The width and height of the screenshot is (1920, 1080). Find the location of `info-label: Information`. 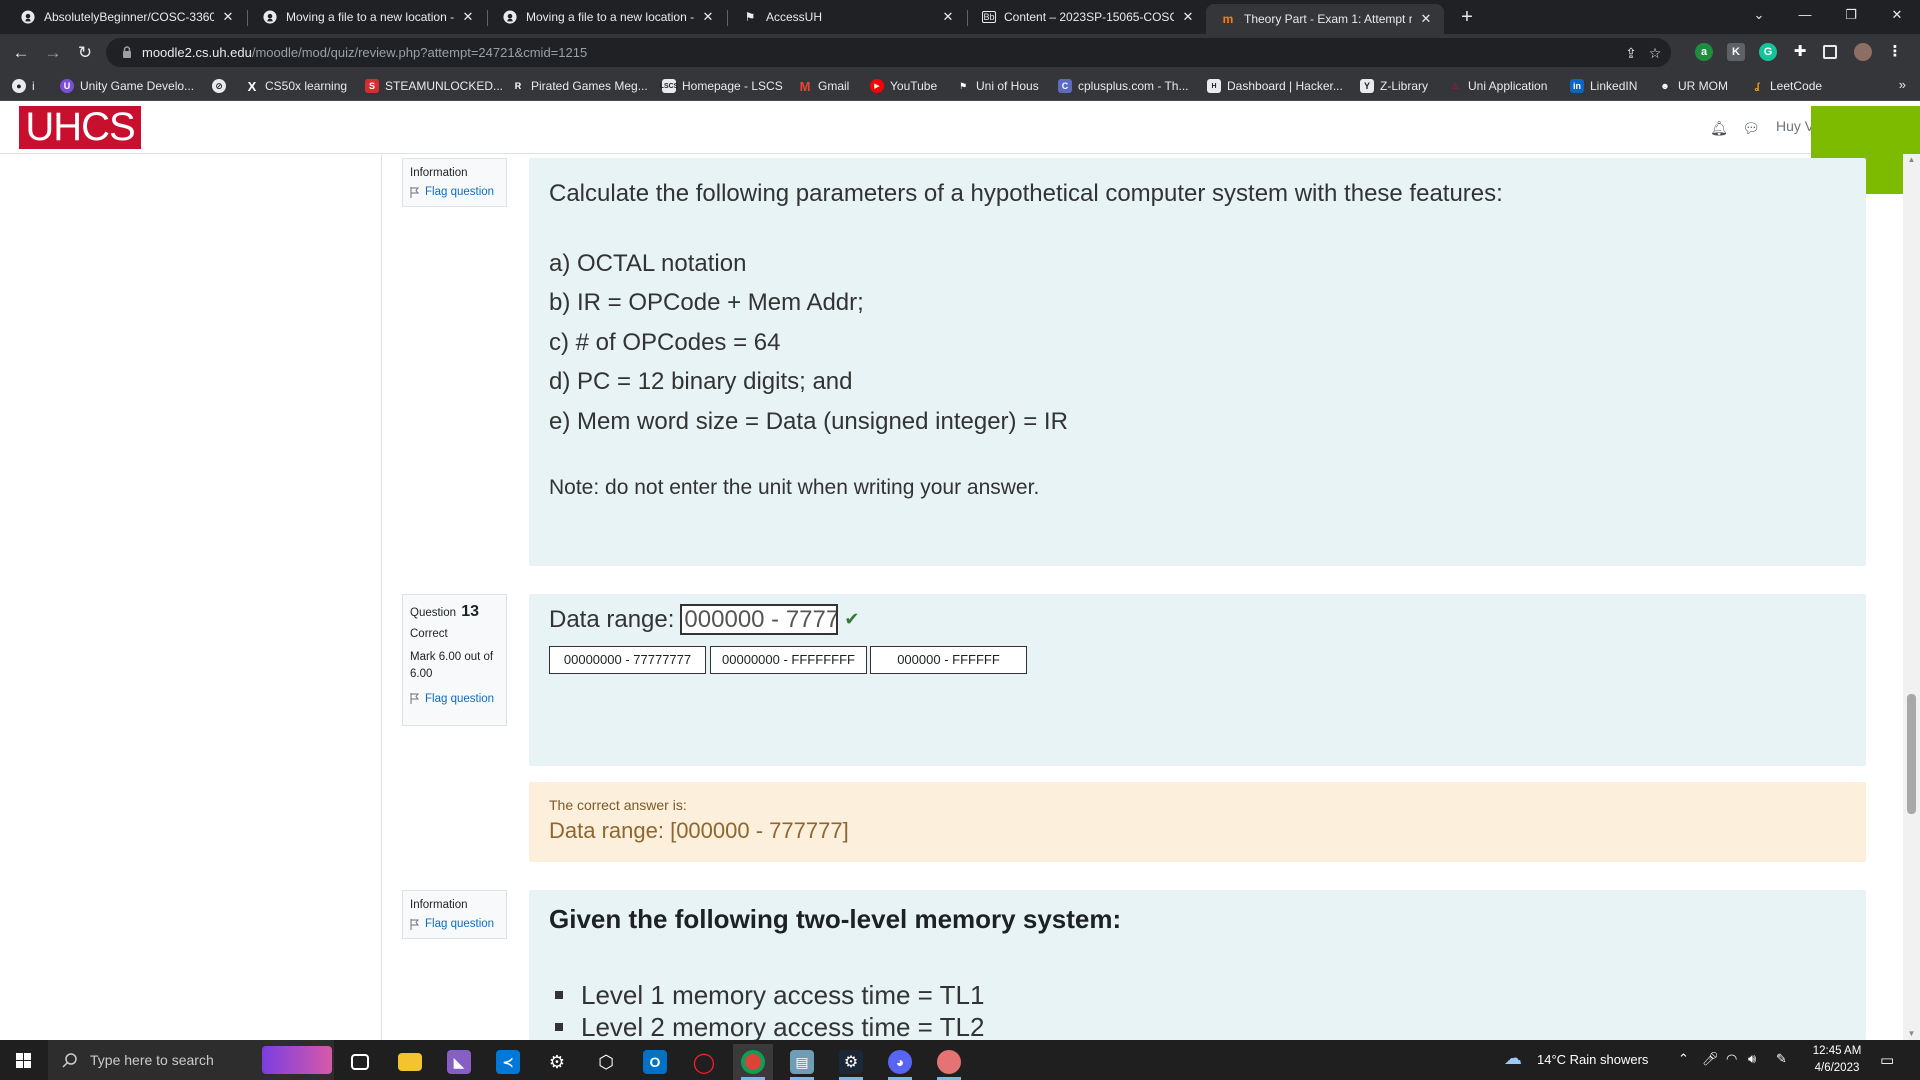

info-label: Information is located at coordinates (439, 905).